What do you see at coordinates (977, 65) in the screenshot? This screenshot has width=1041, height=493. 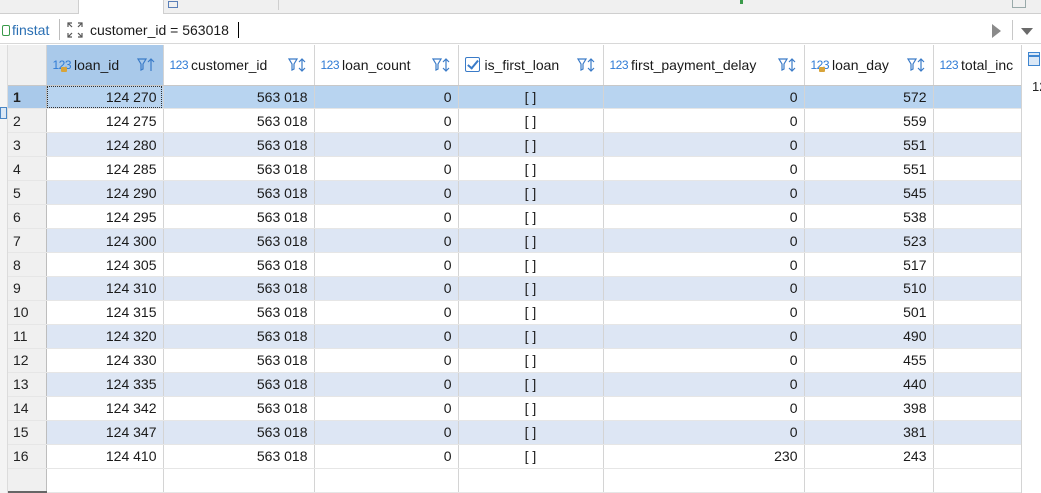 I see `column-header-total-inc: 123 total_inc` at bounding box center [977, 65].